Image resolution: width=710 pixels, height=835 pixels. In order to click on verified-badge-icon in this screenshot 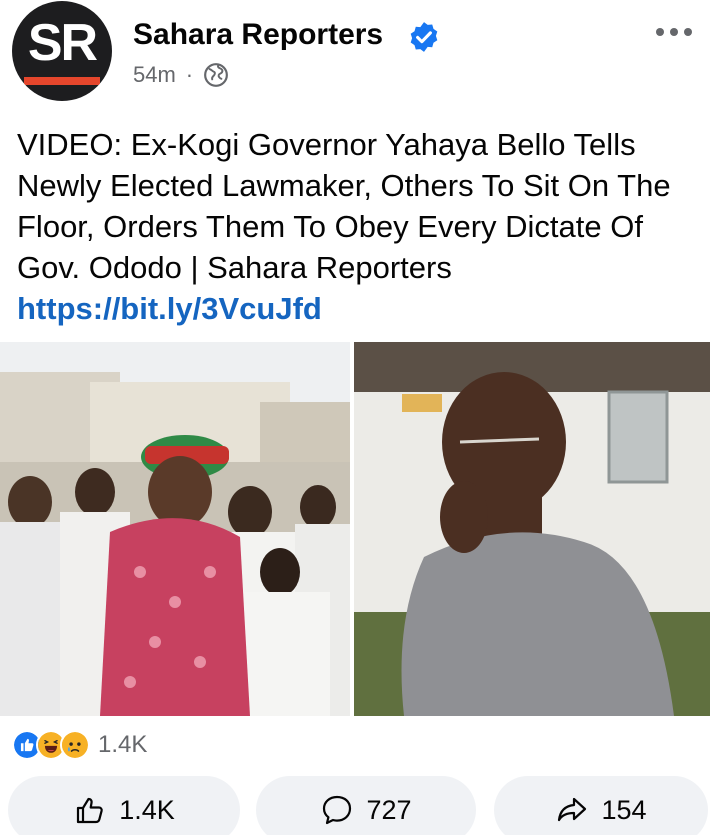, I will do `click(424, 37)`.